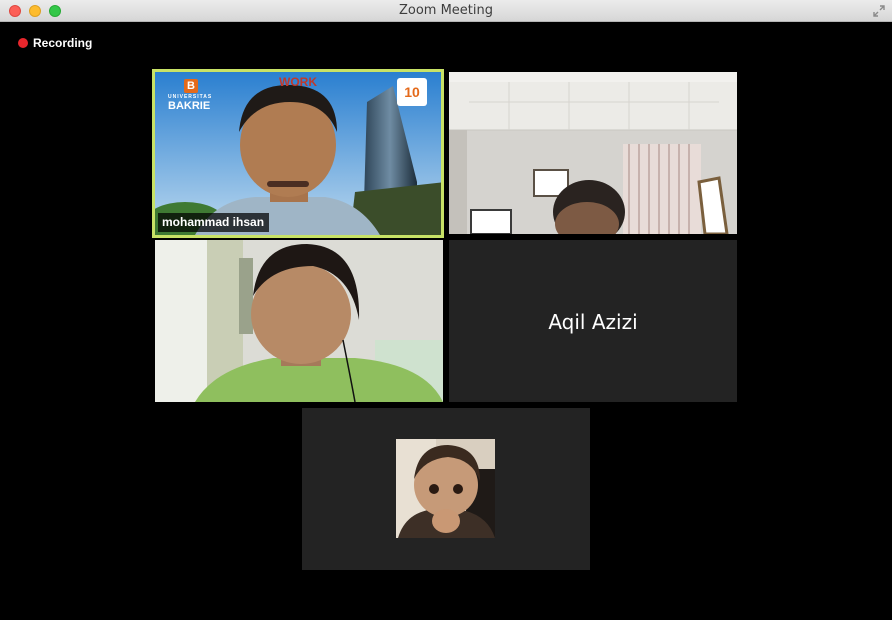 This screenshot has width=892, height=620. I want to click on participant-name: Aqil Azizi, so click(593, 322).